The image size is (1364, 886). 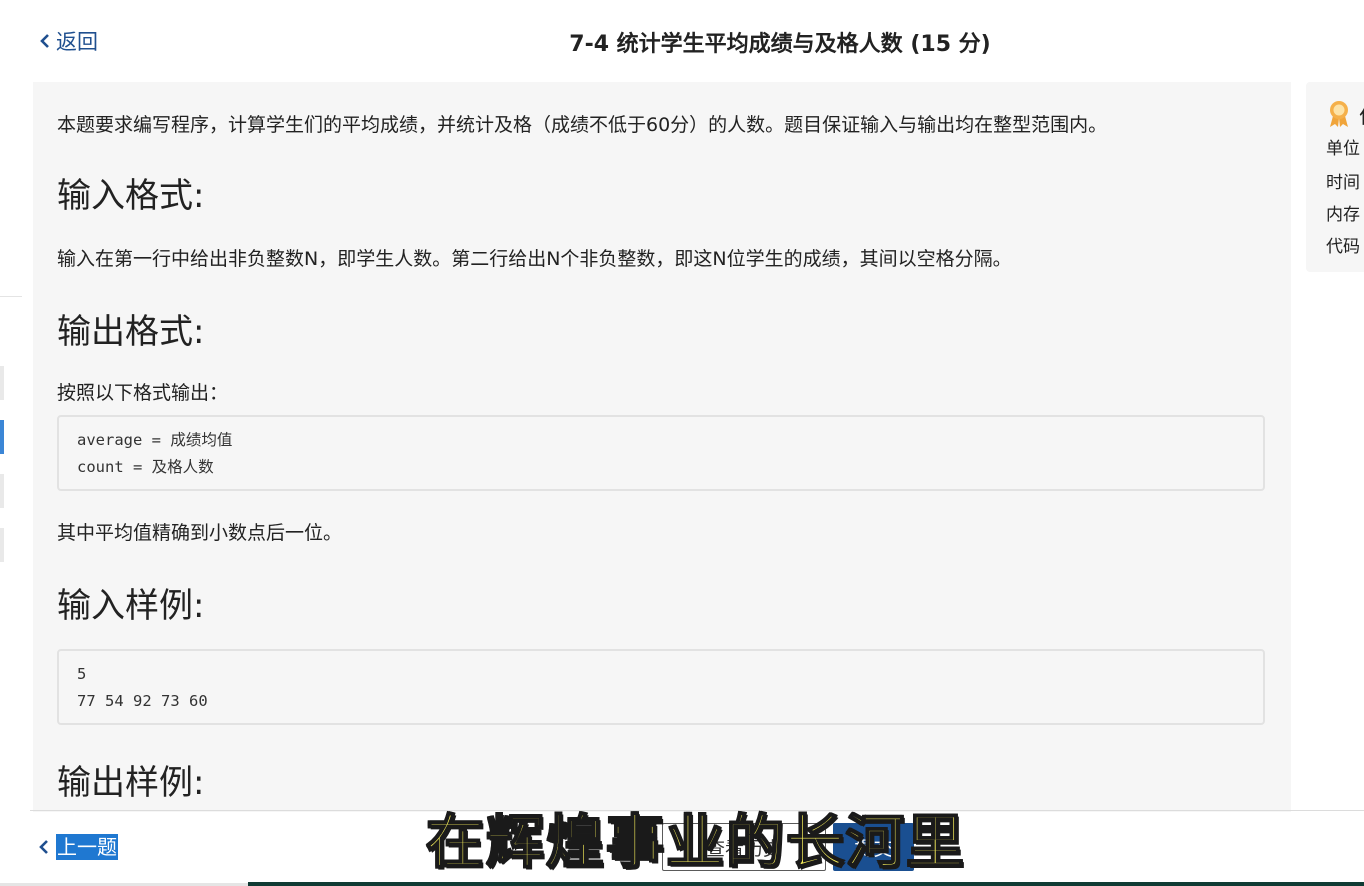 I want to click on problem-info-panel: 作 单位 时间 内存 代码, so click(x=1335, y=177).